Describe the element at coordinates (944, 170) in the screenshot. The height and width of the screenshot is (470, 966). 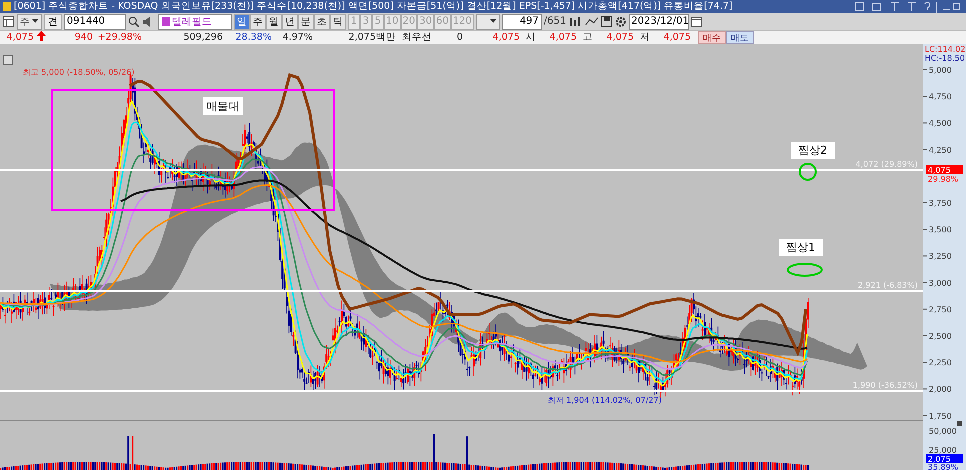
I see `price-tag: 4,075` at that location.